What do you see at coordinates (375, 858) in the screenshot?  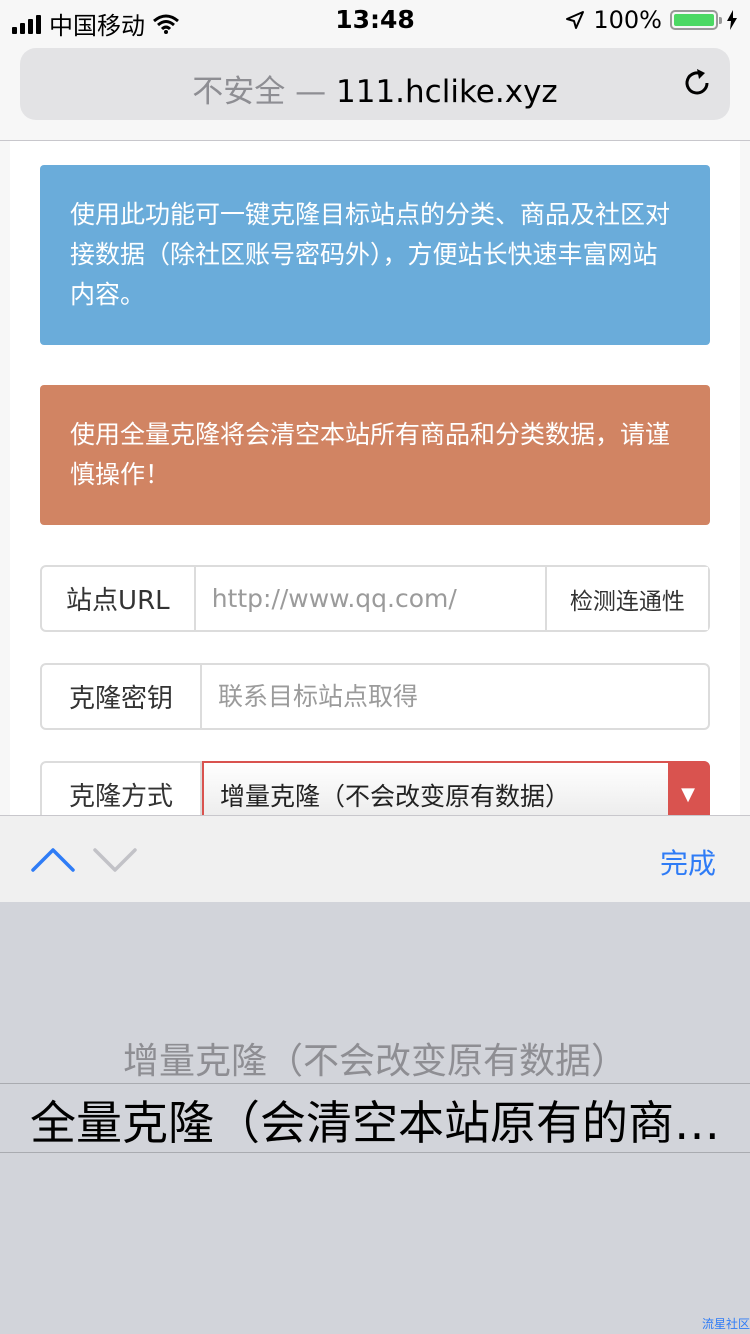 I see `keyboard-toolbar: 完成` at bounding box center [375, 858].